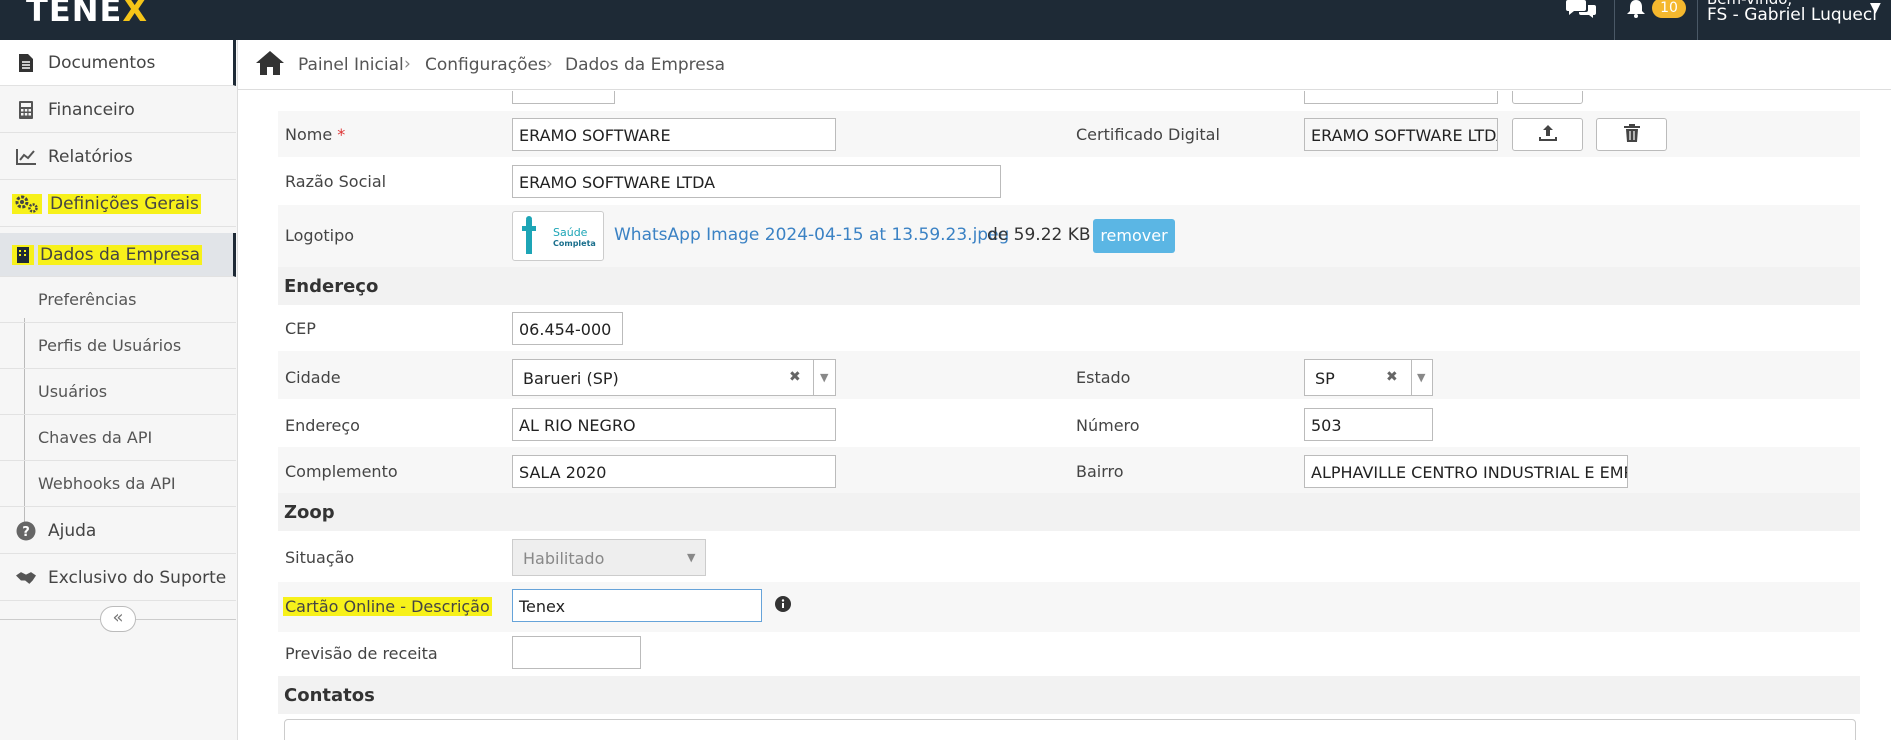  I want to click on remove-logo-button: remover, so click(1134, 236).